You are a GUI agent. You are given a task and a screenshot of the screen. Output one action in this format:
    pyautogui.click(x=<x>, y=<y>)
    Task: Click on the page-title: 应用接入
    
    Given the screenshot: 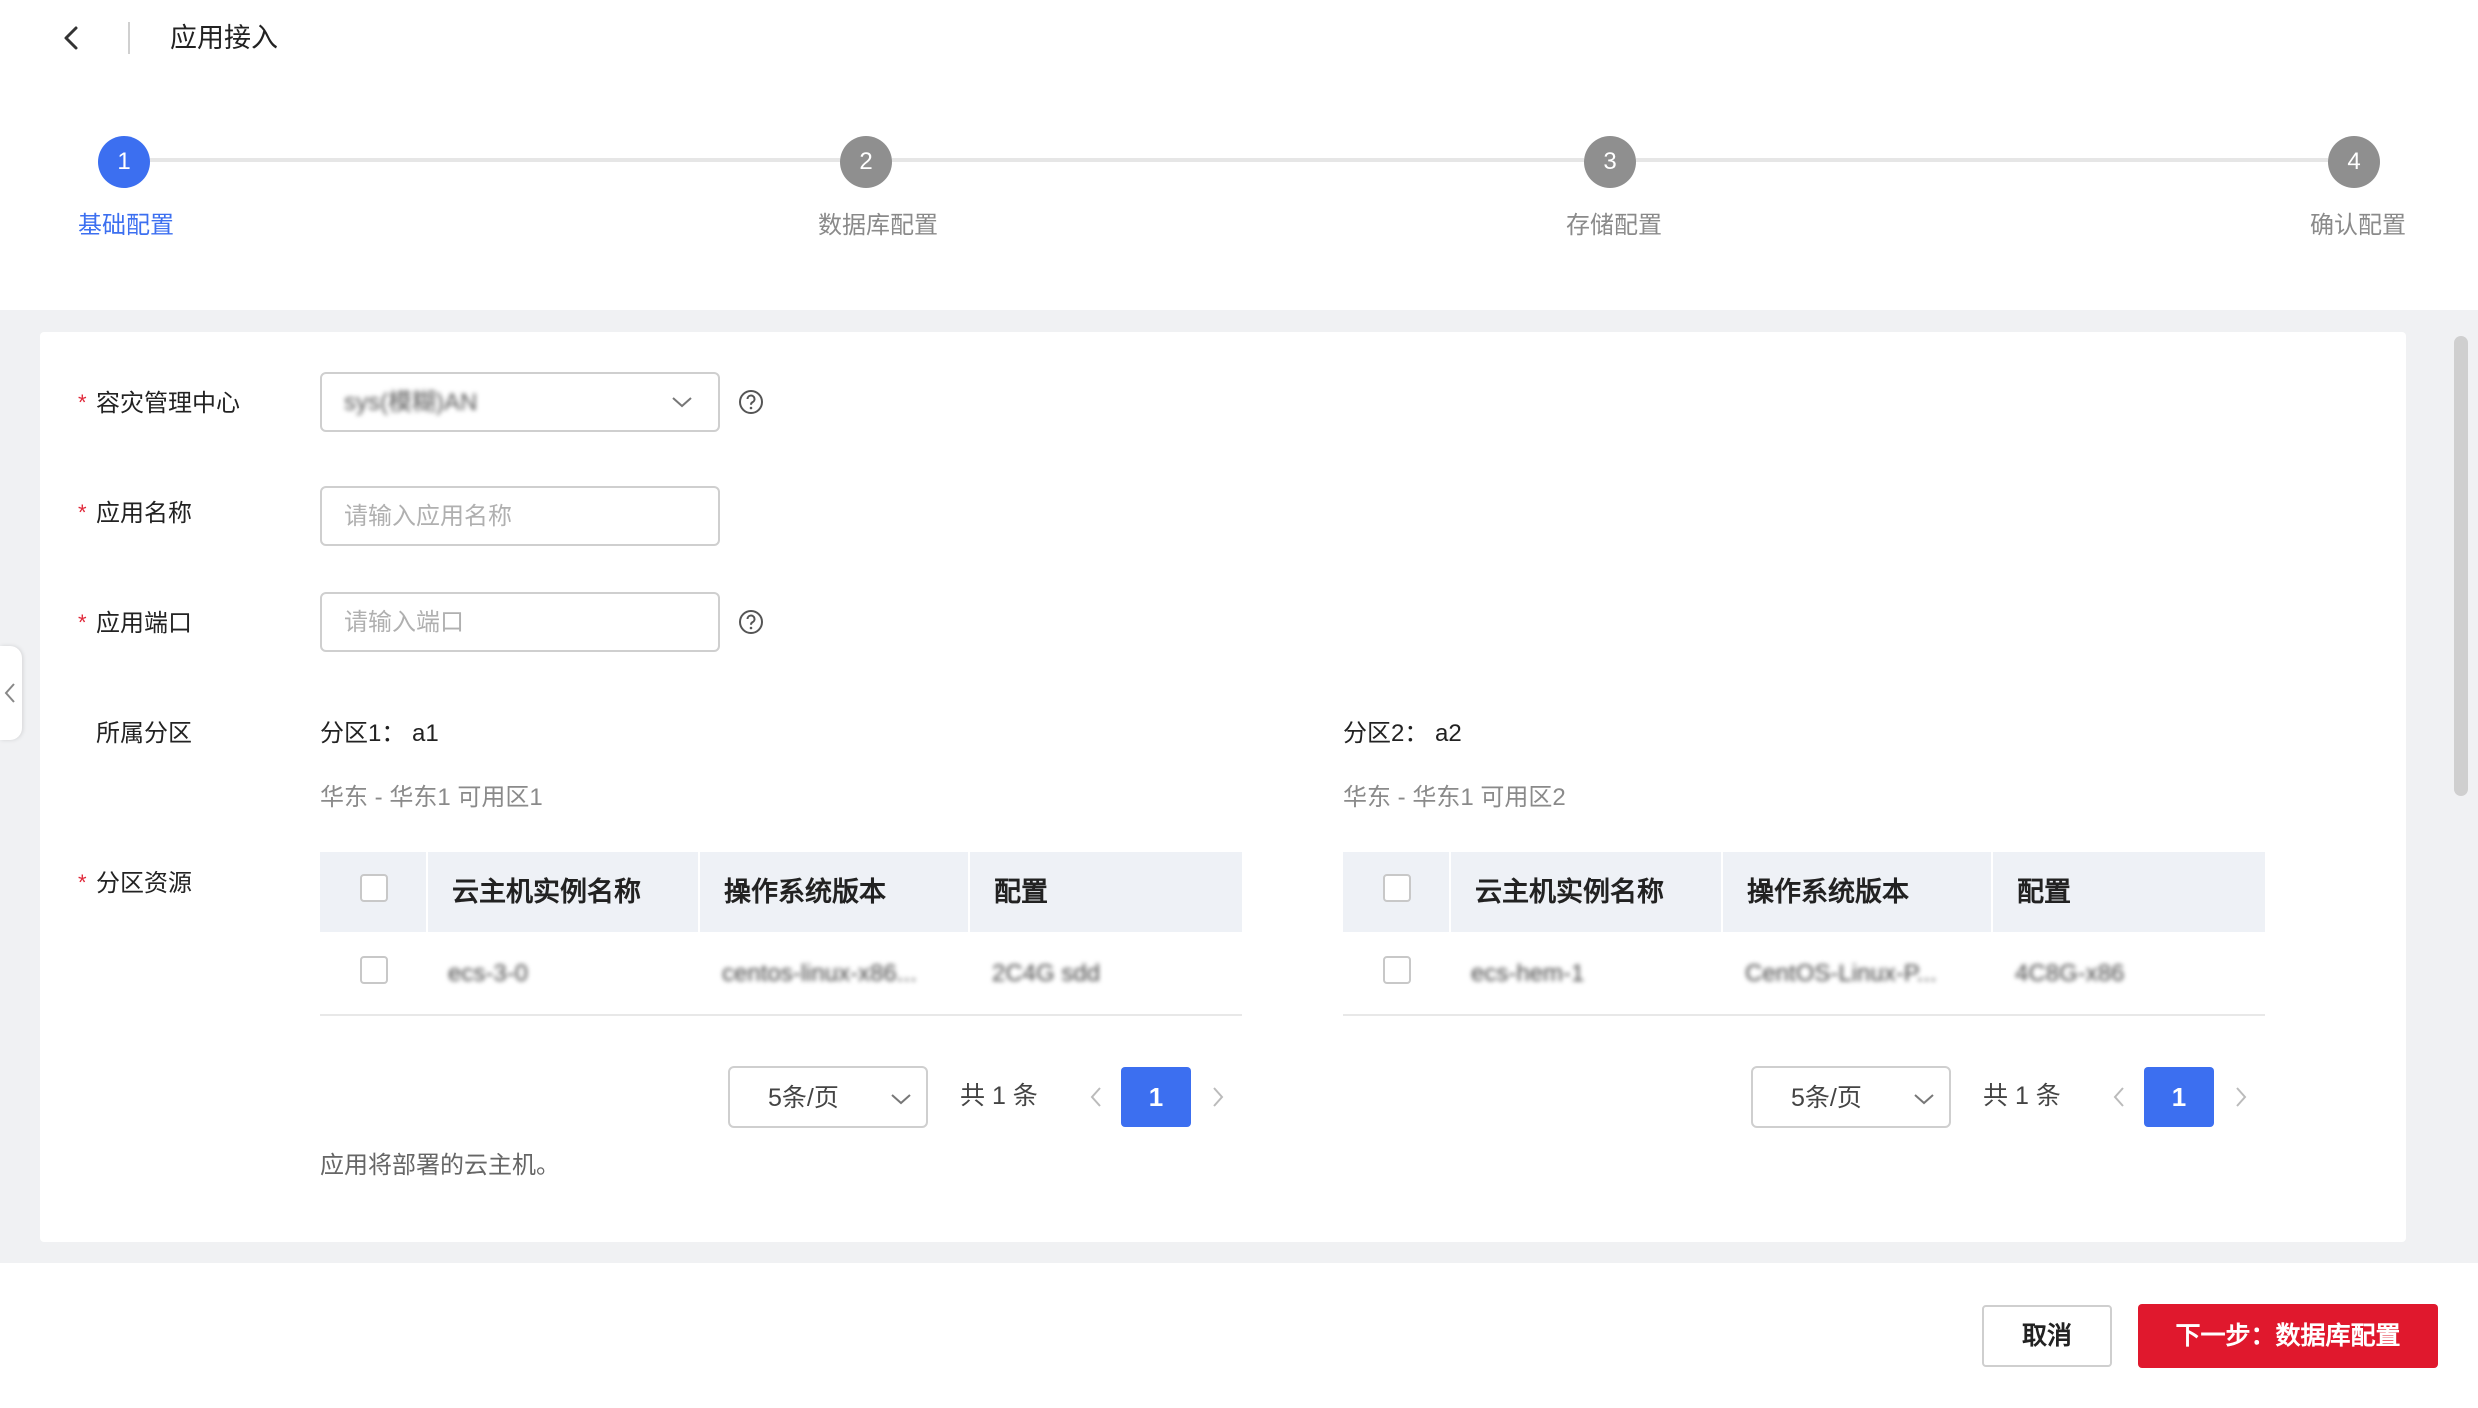 What is the action you would take?
    pyautogui.click(x=224, y=38)
    